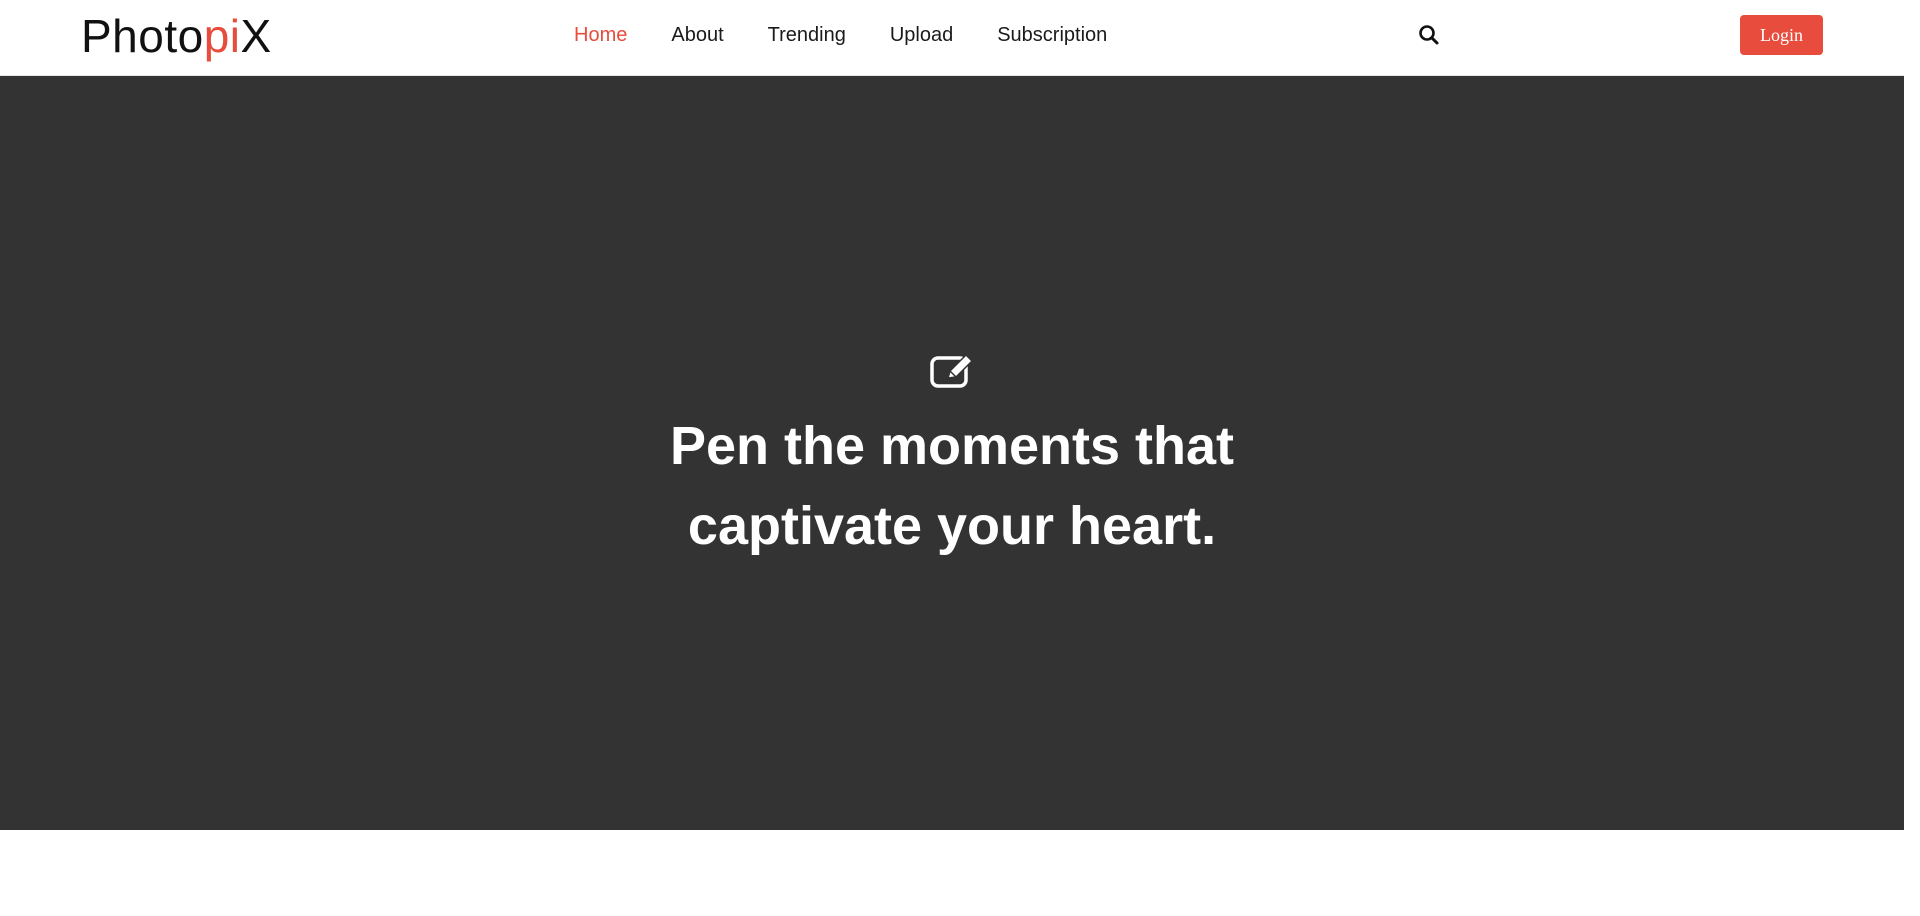 The height and width of the screenshot is (916, 1920). I want to click on login-button: Login, so click(1781, 35).